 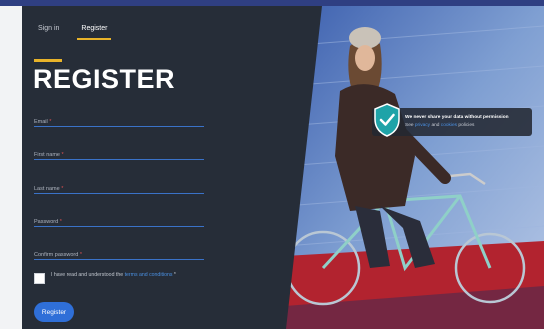 What do you see at coordinates (48, 31) in the screenshot?
I see `tab-sign-in: Sign in` at bounding box center [48, 31].